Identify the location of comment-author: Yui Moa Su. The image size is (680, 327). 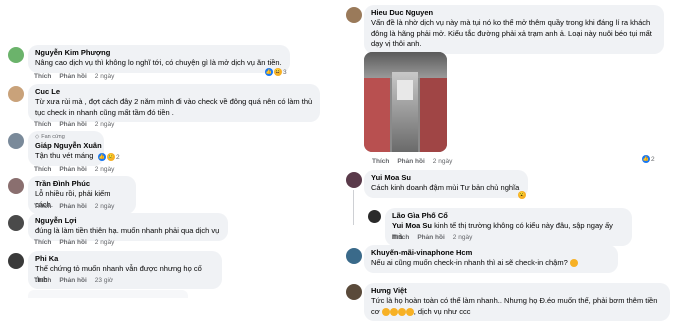
(446, 178).